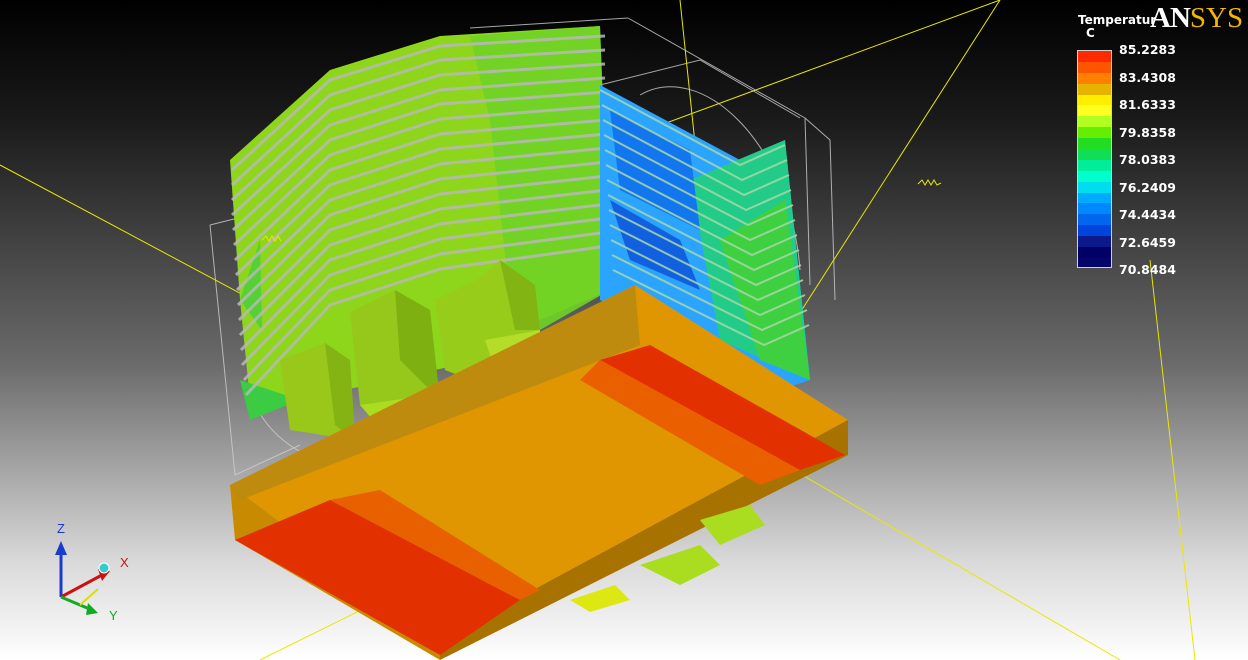 Image resolution: width=1248 pixels, height=660 pixels. Describe the element at coordinates (1090, 33) in the screenshot. I see `legend-unit: C` at that location.